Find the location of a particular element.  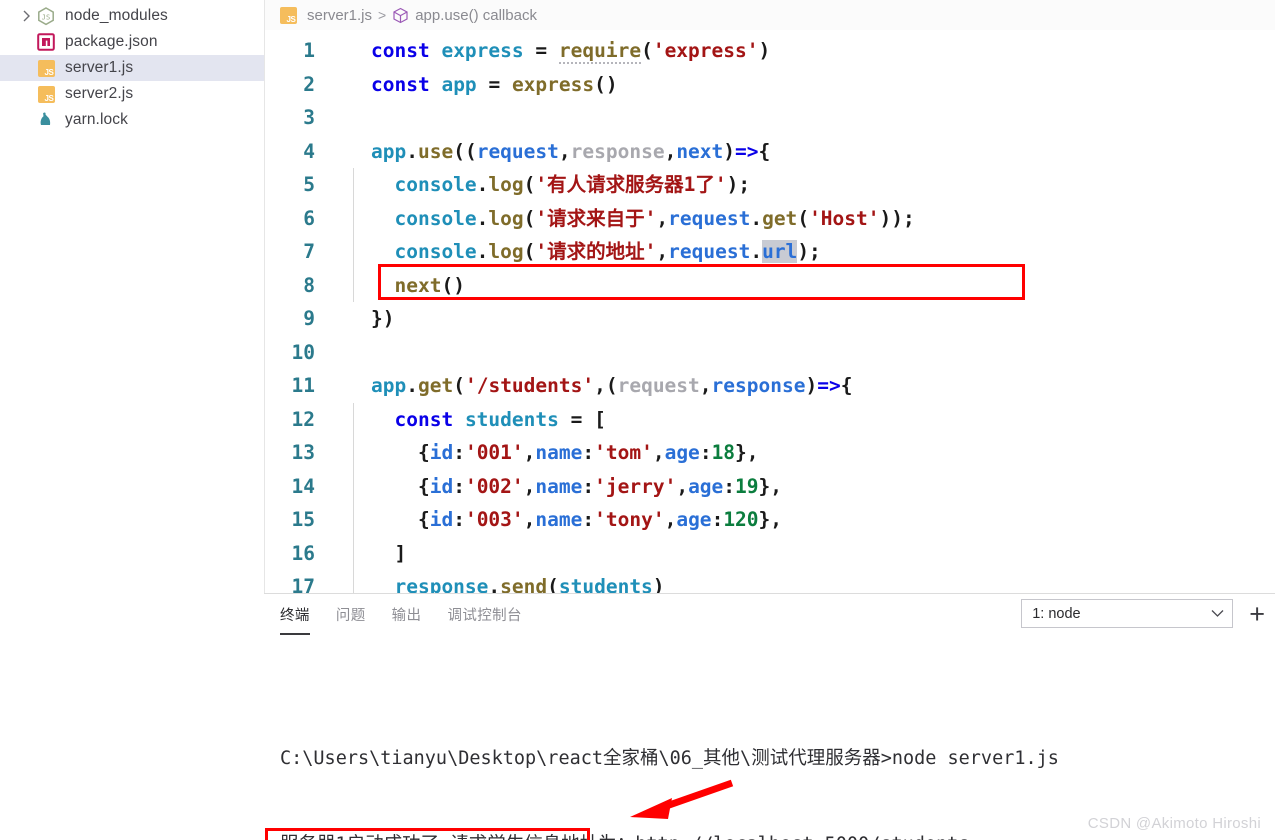

chevron-down-icon is located at coordinates (1217, 614).